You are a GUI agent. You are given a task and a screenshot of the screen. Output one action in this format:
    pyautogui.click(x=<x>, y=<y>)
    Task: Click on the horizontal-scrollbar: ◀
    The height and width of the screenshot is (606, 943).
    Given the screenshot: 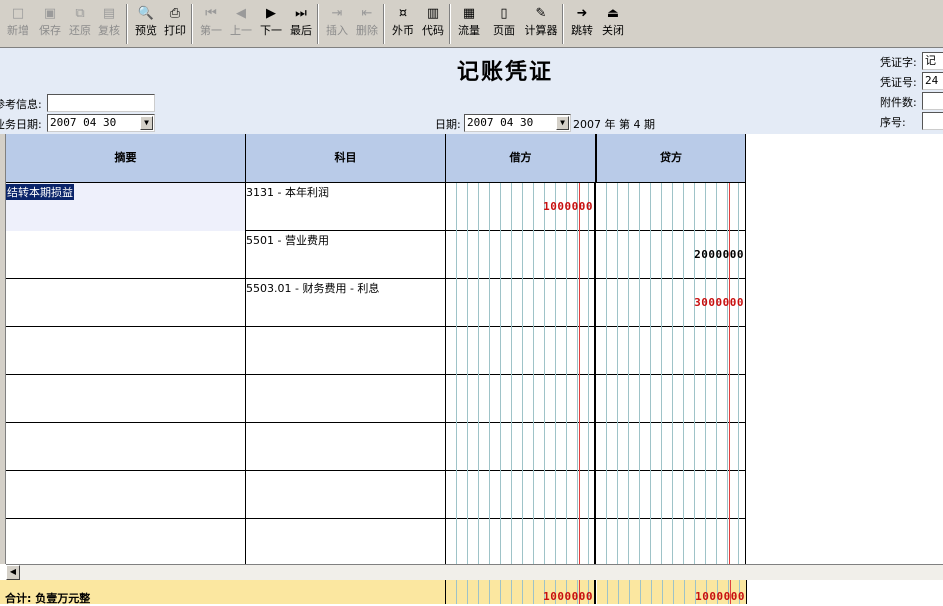 What is the action you would take?
    pyautogui.click(x=474, y=572)
    